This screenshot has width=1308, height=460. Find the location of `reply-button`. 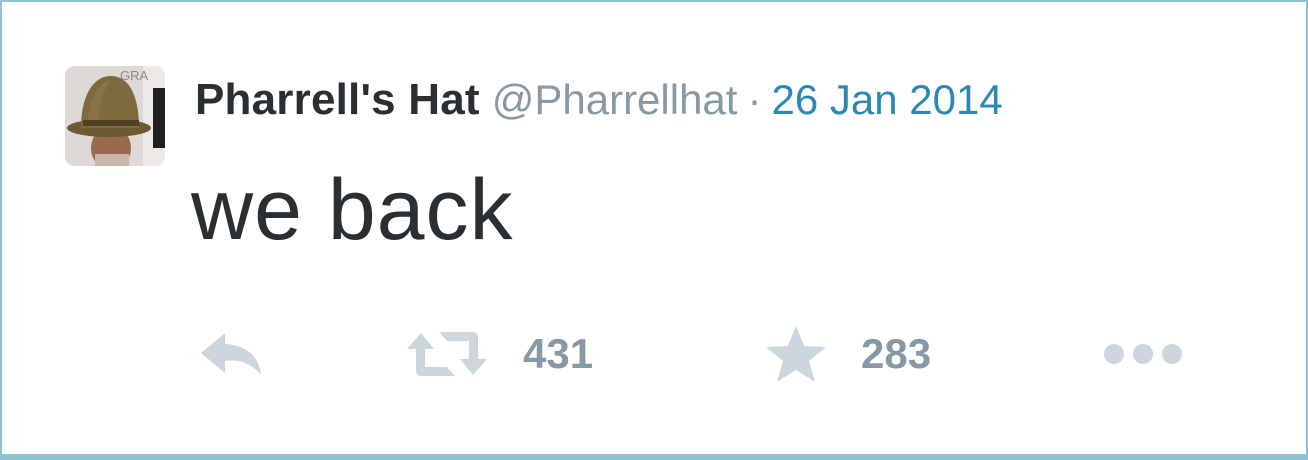

reply-button is located at coordinates (232, 354).